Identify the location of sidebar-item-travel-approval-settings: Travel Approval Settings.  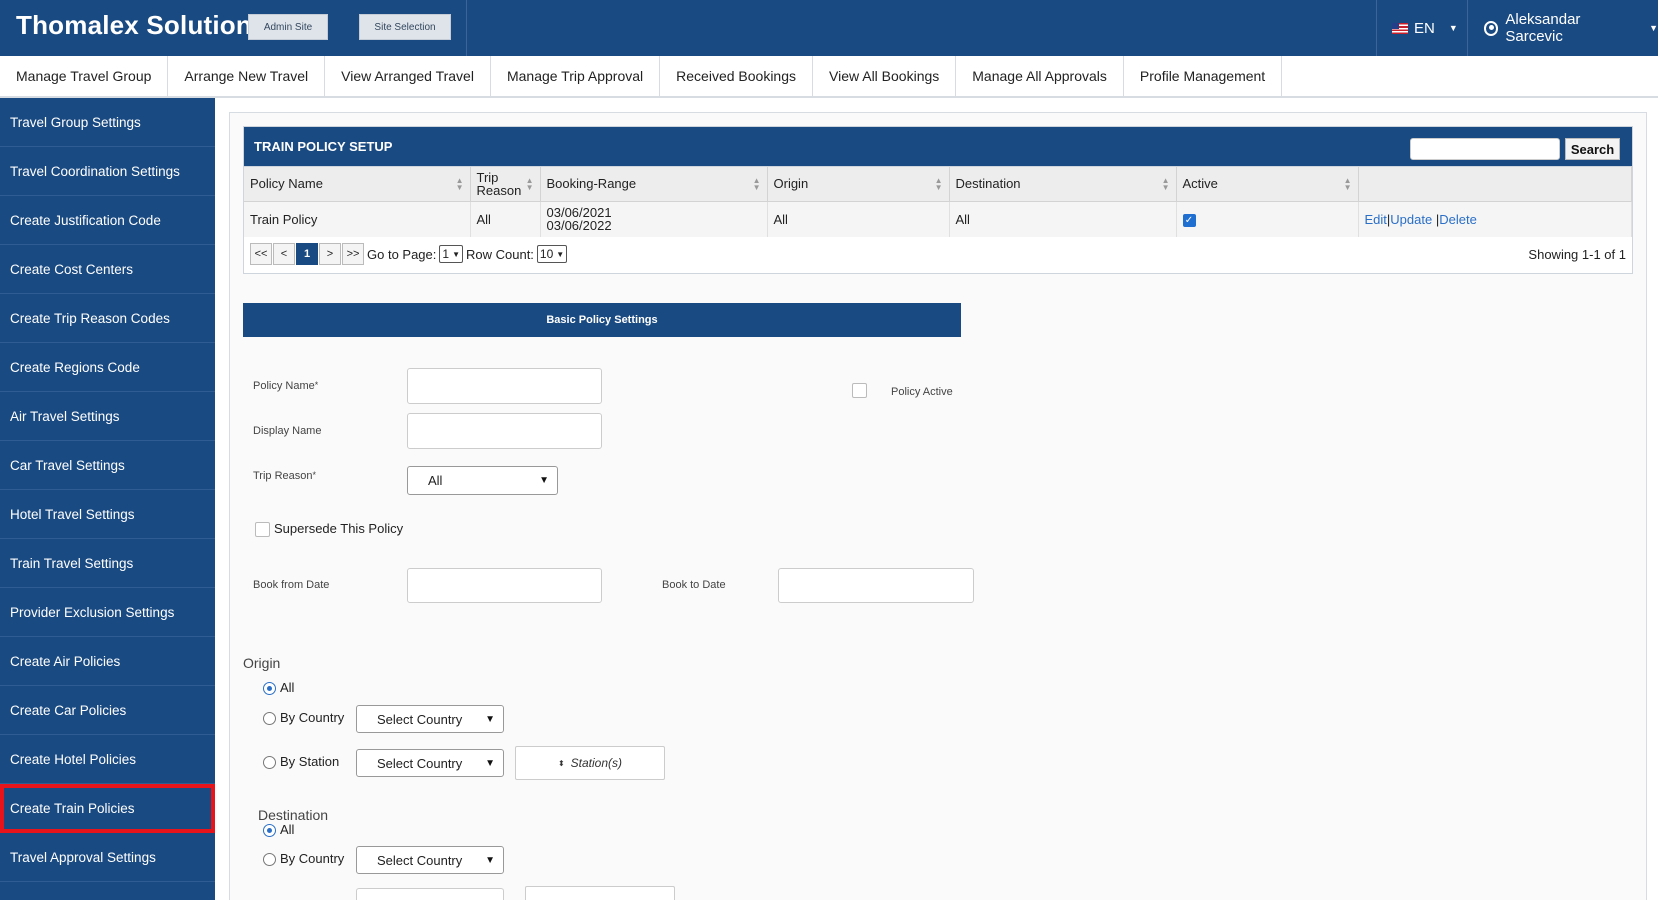
(107, 857).